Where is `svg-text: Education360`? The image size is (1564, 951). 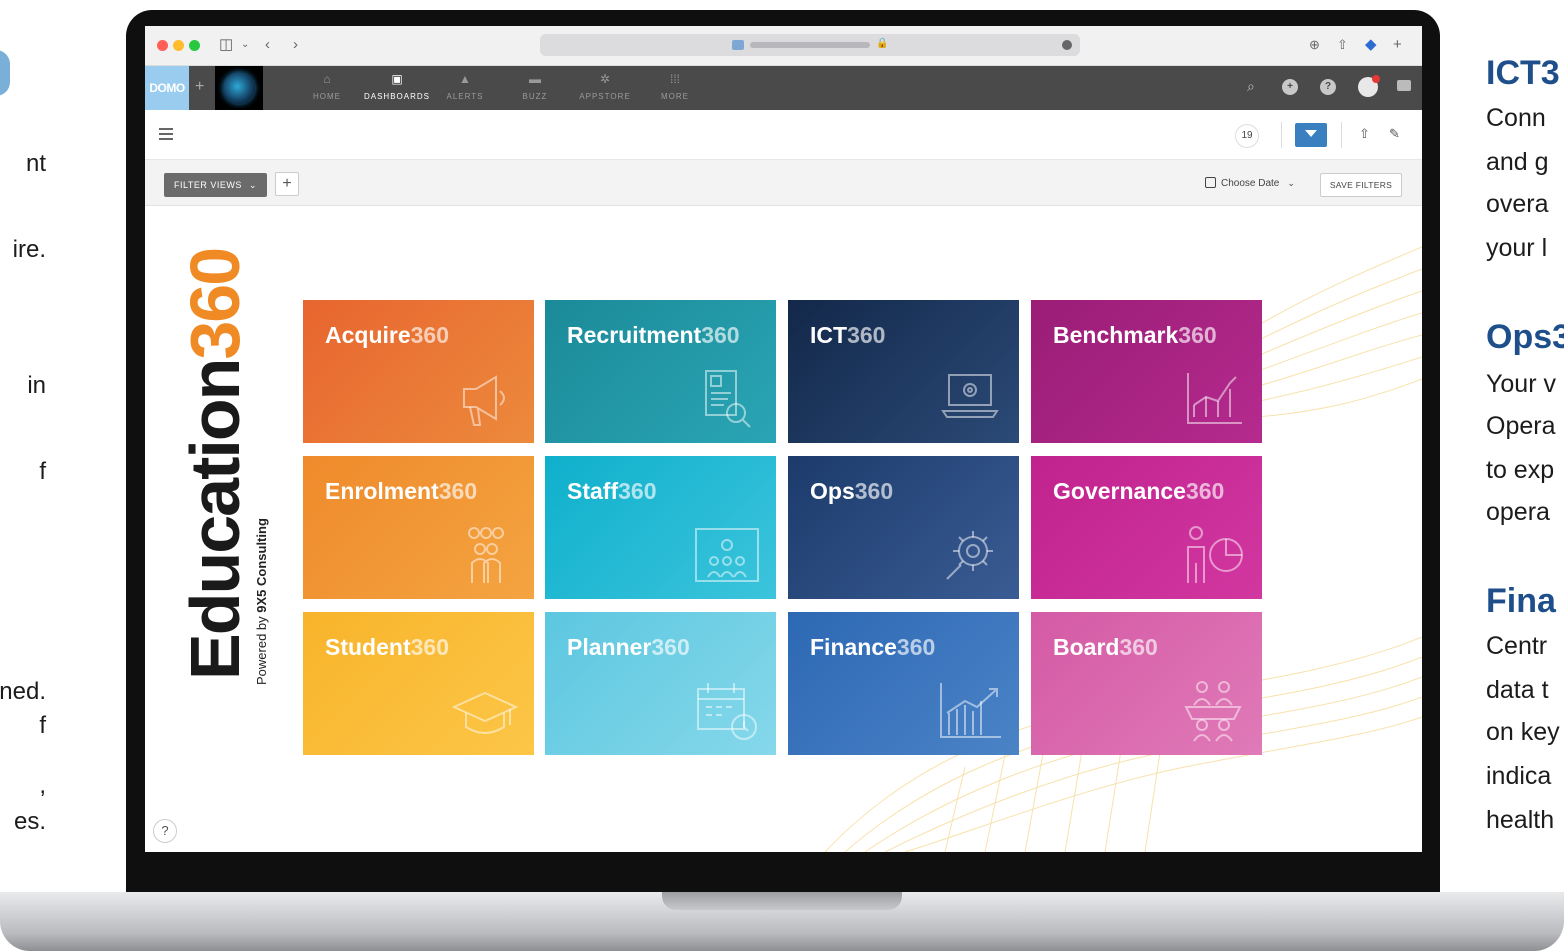 svg-text: Education360 is located at coordinates (216, 464).